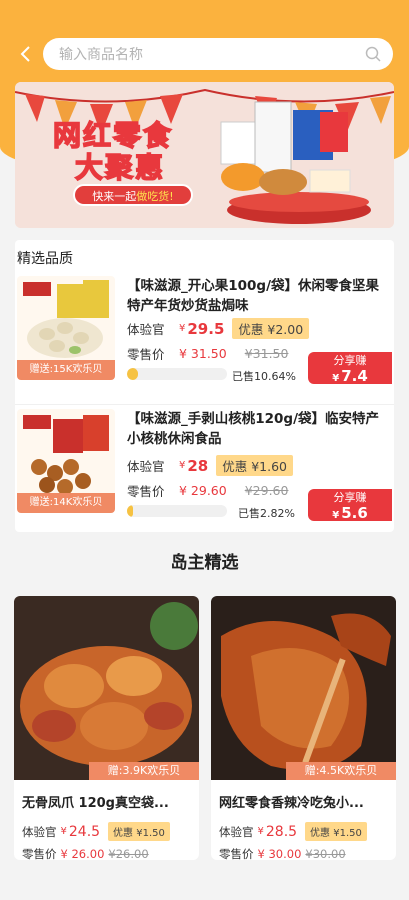 This screenshot has height=900, width=409. I want to click on banner-title-line2: 大聚惠, so click(120, 167).